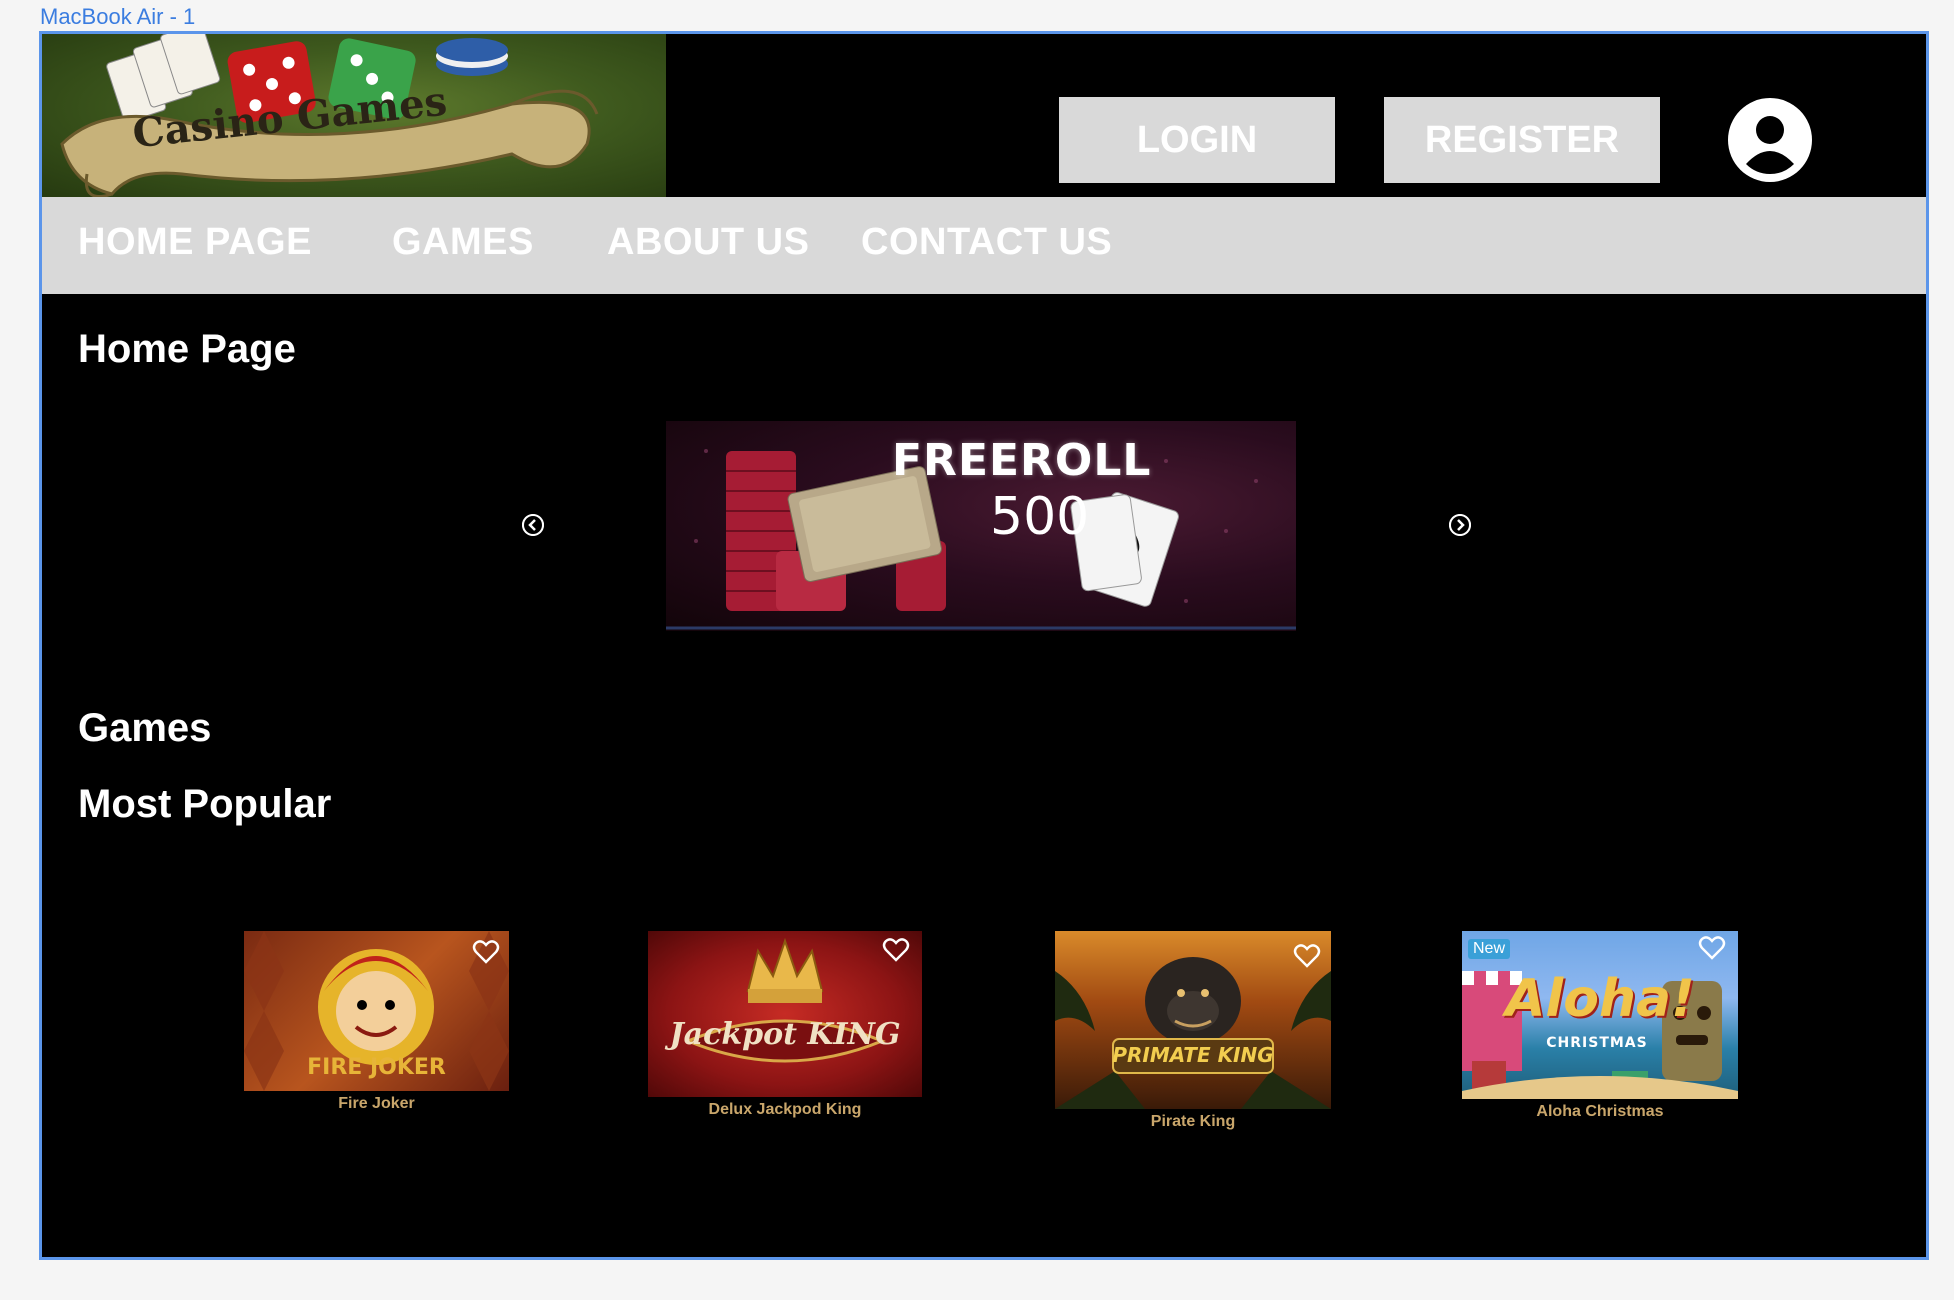  What do you see at coordinates (1193, 1055) in the screenshot?
I see `game-thumb-title: PRIMATE KING` at bounding box center [1193, 1055].